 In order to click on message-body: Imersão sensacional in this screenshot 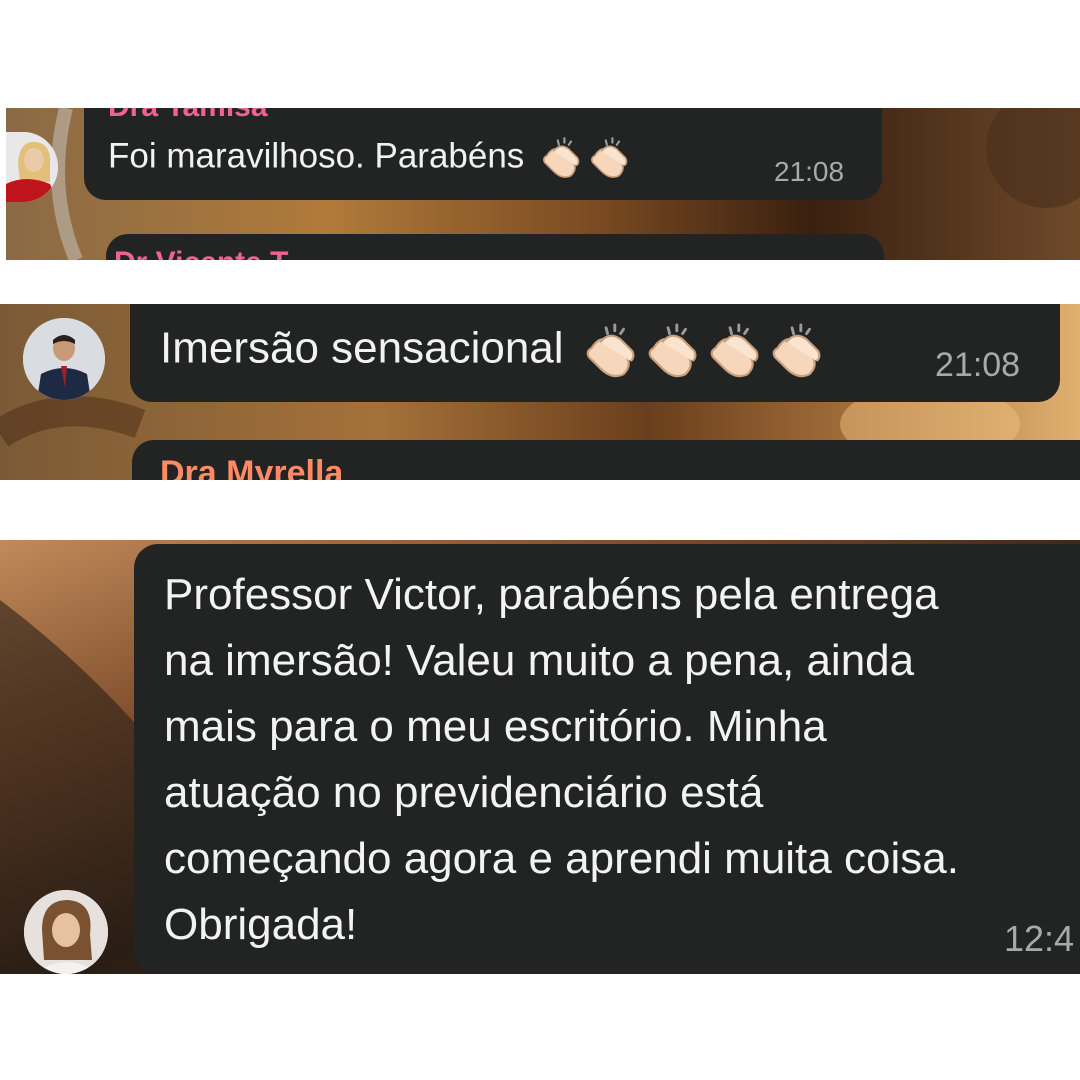, I will do `click(362, 348)`.